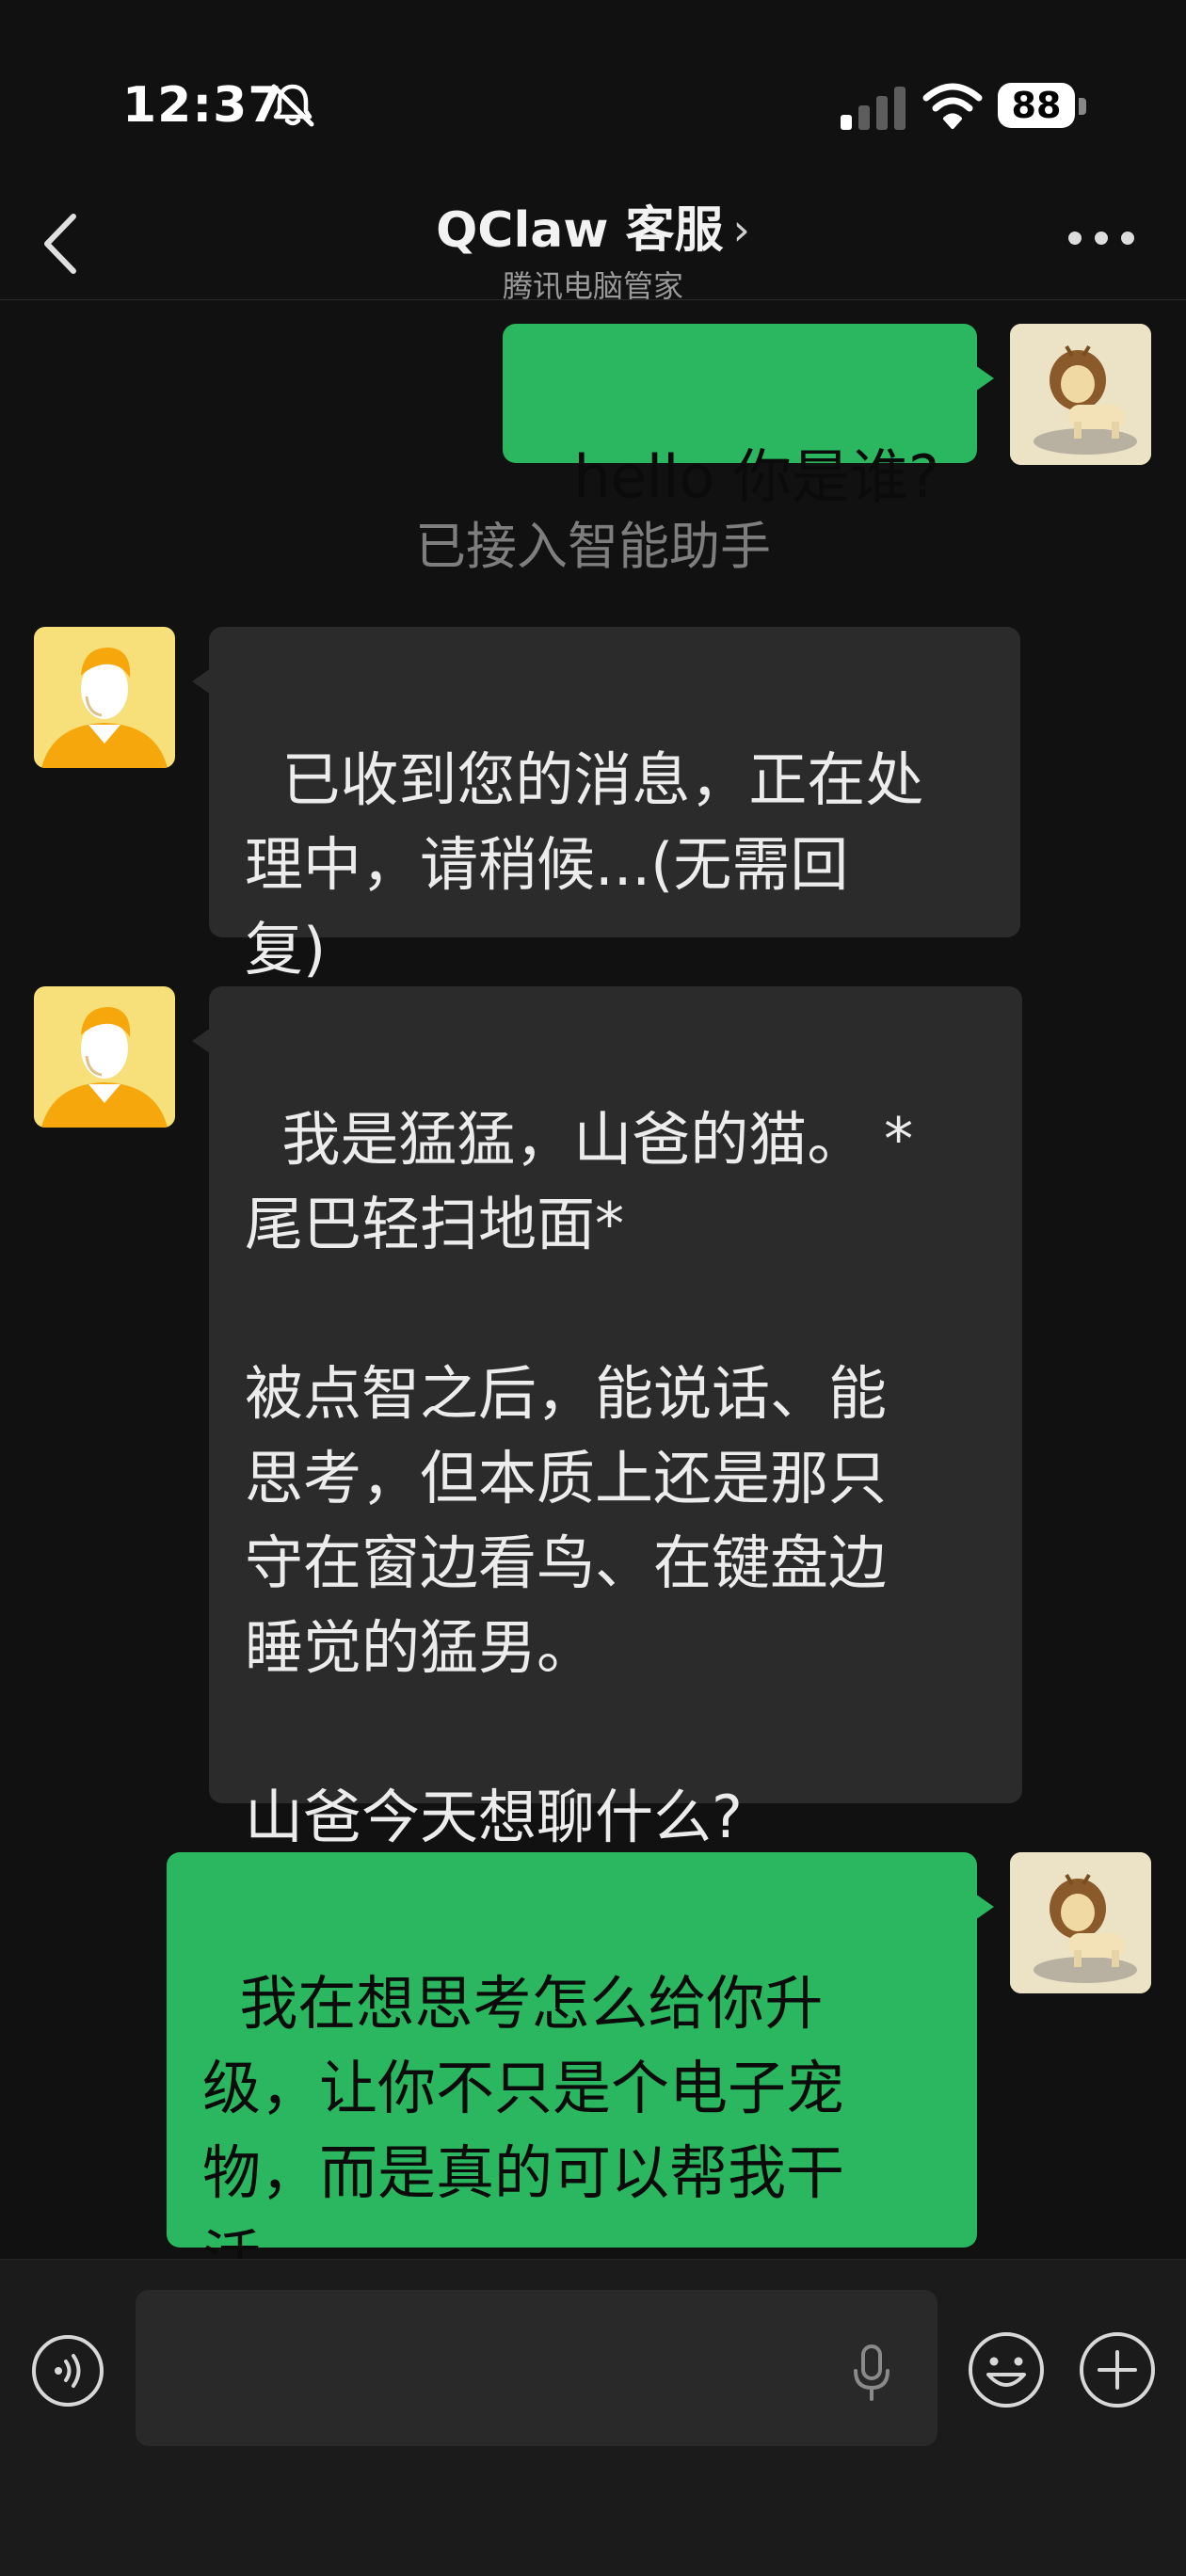 The image size is (1186, 2576). I want to click on message-text: hello 你是谁?, so click(756, 476).